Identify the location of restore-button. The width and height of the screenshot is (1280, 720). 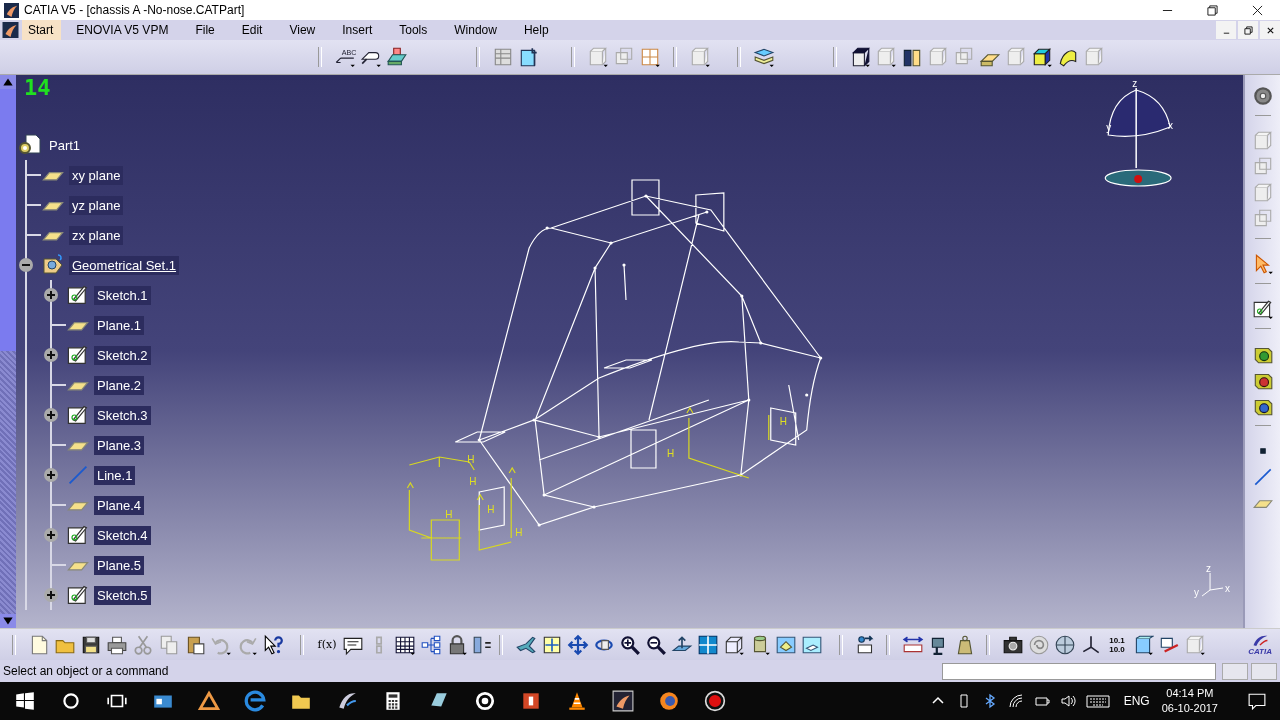
(1248, 30).